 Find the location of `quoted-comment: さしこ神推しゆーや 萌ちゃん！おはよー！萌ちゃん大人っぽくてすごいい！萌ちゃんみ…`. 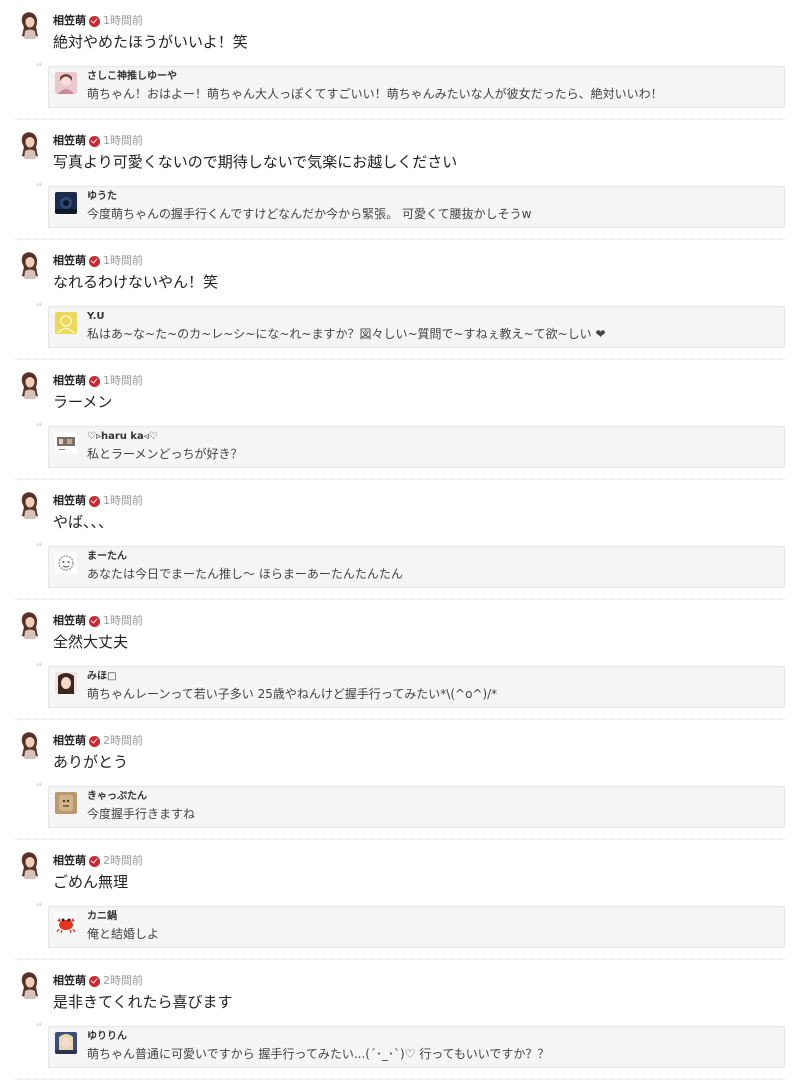

quoted-comment: さしこ神推しゆーや 萌ちゃん！おはよー！萌ちゃん大人っぽくてすごいい！萌ちゃんみ… is located at coordinates (416, 87).